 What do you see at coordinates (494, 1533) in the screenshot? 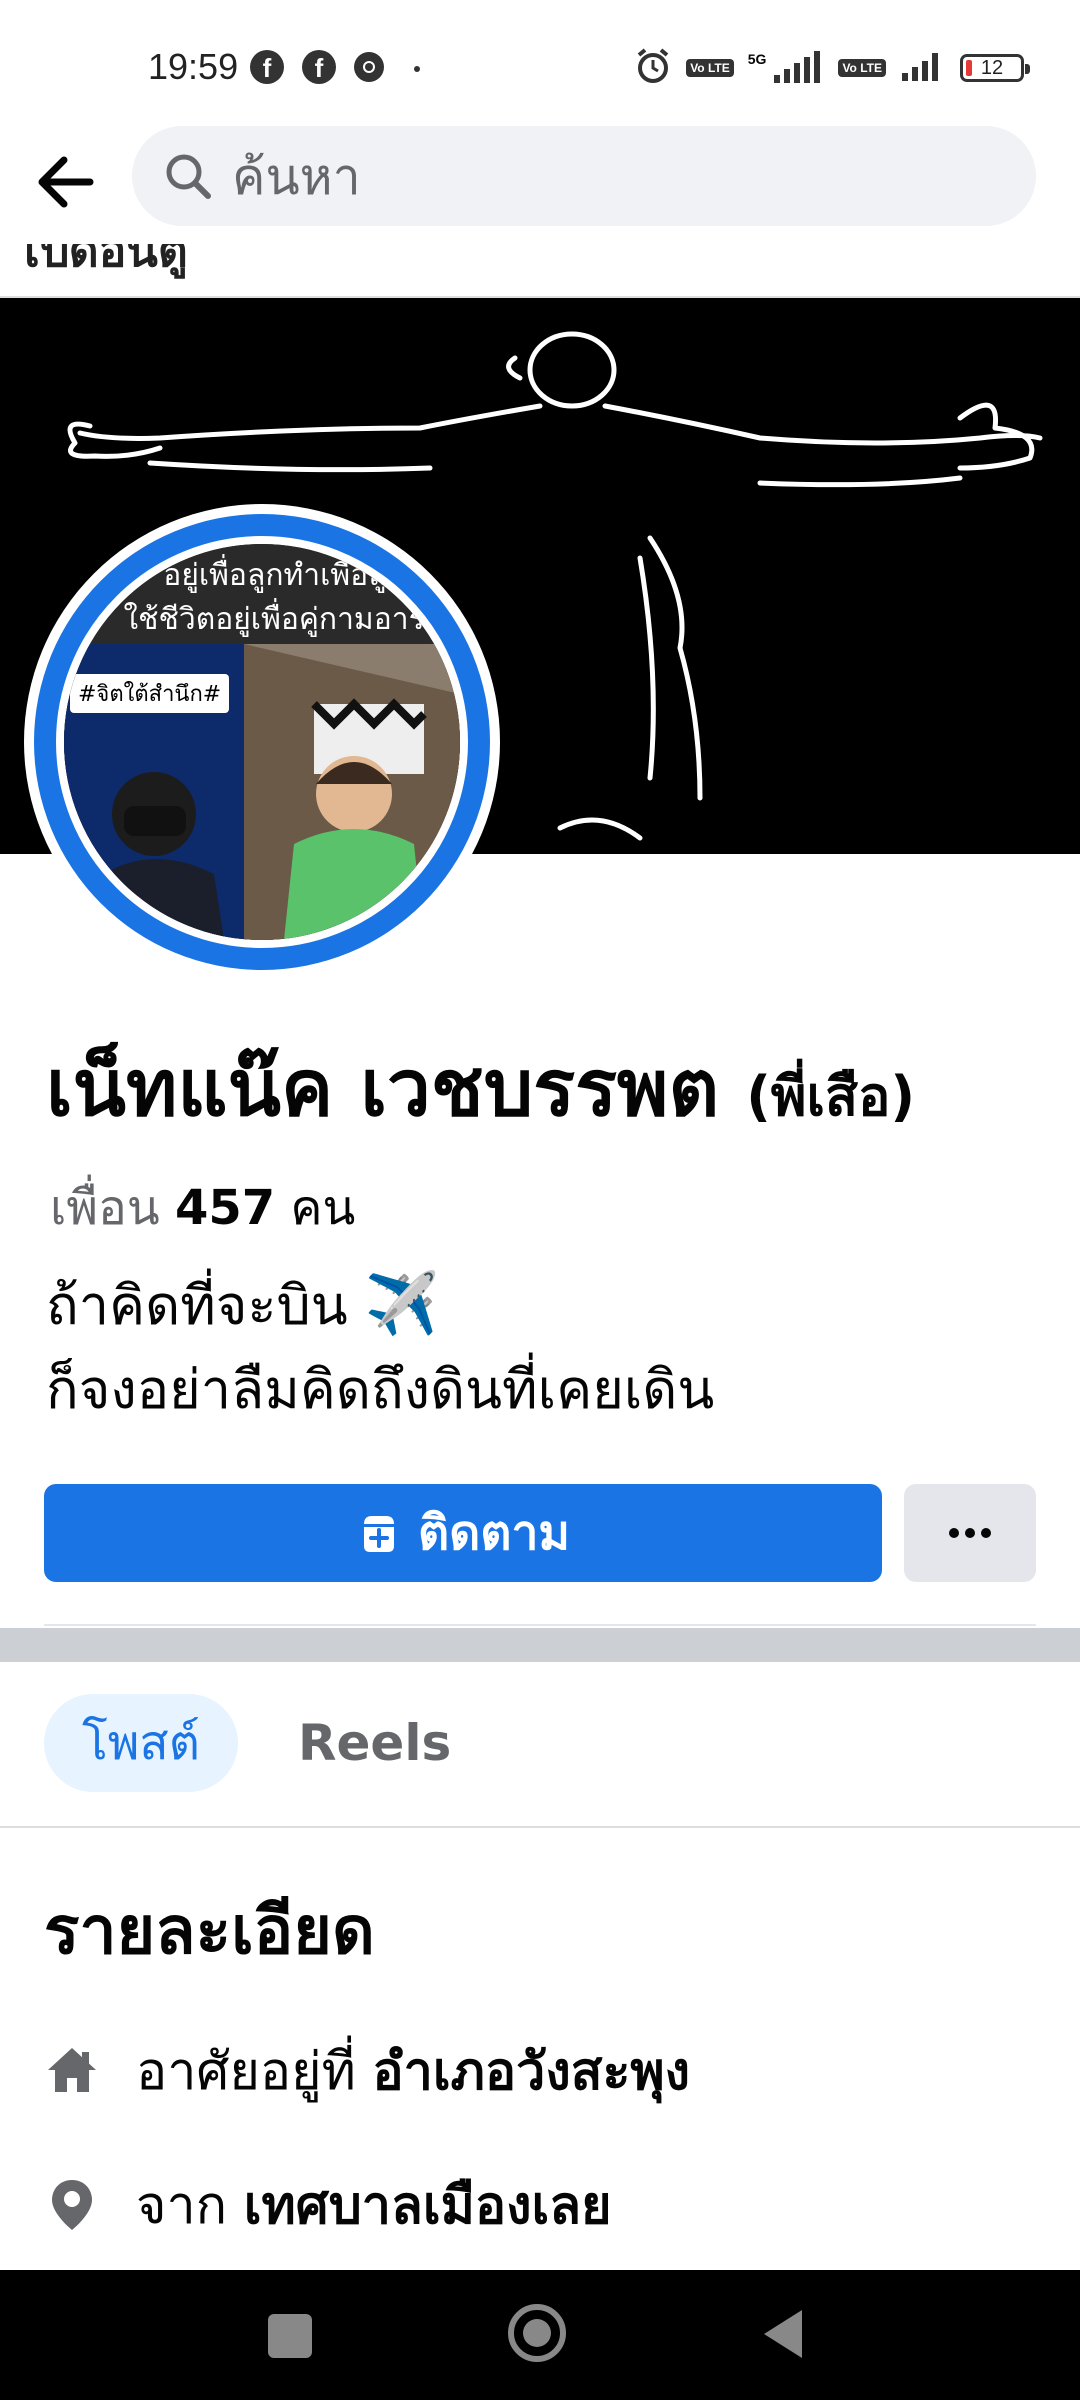
I see `follow-label: ติดตาม` at bounding box center [494, 1533].